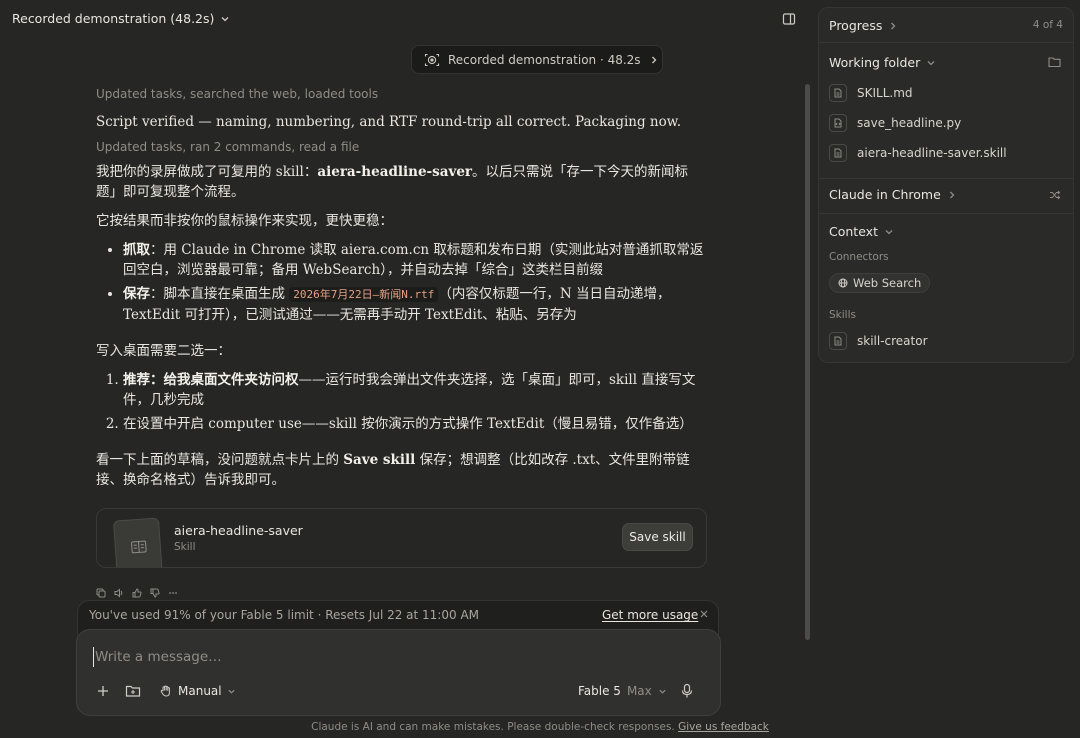 The width and height of the screenshot is (1080, 738). What do you see at coordinates (622, 691) in the screenshot?
I see `model-selector: Fable 5 Max` at bounding box center [622, 691].